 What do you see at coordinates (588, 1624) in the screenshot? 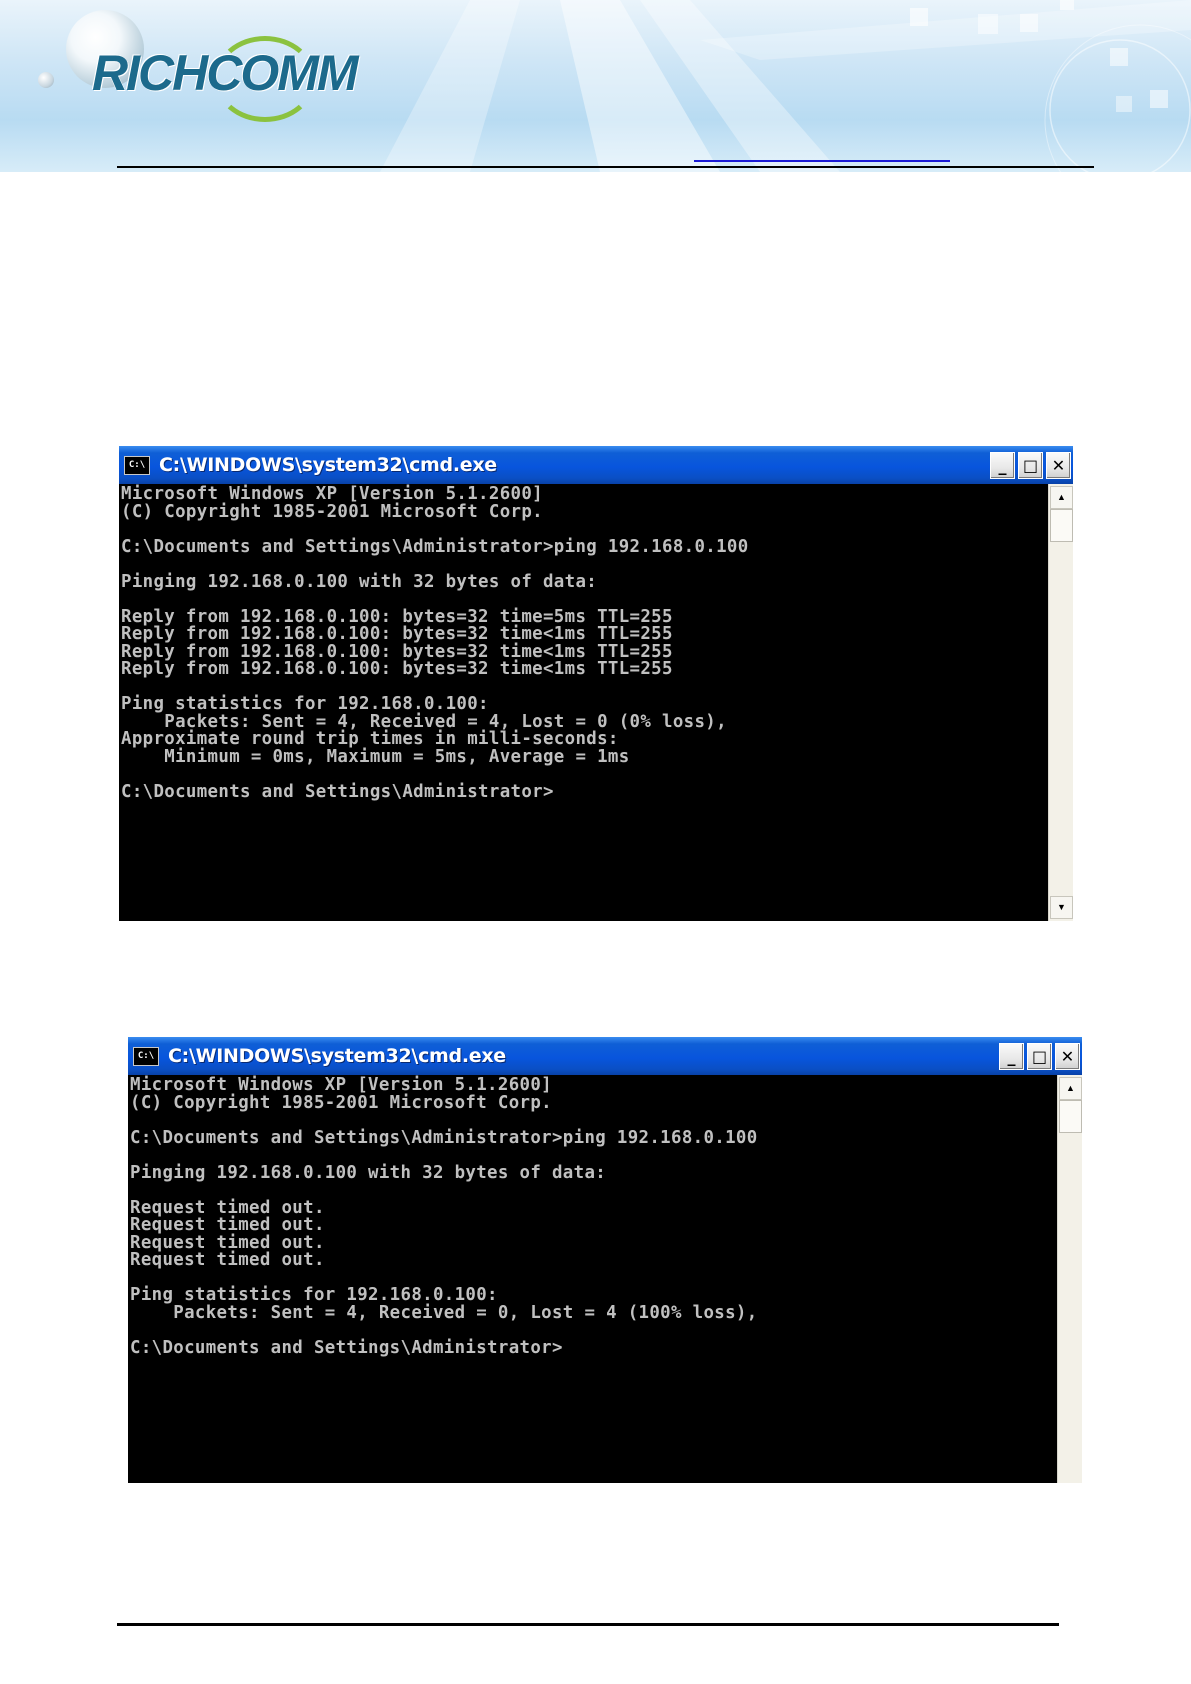
I see `footer-divider` at bounding box center [588, 1624].